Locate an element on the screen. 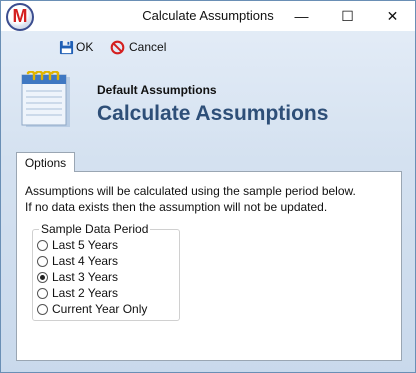 The width and height of the screenshot is (416, 373). group-label: Sample Data Period is located at coordinates (95, 229).